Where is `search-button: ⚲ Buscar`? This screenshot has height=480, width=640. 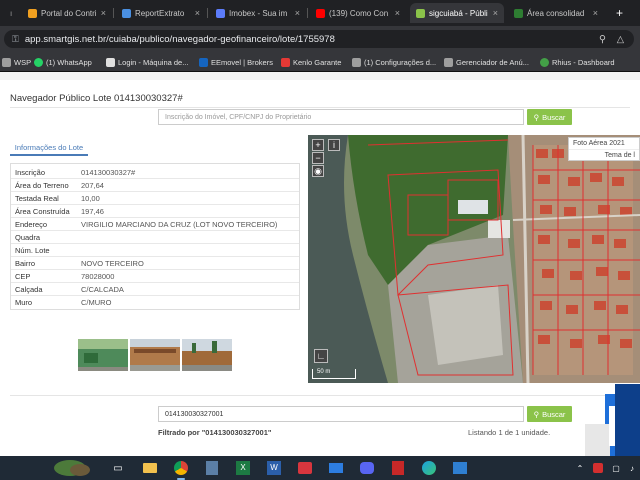
search-button: ⚲ Buscar is located at coordinates (549, 117).